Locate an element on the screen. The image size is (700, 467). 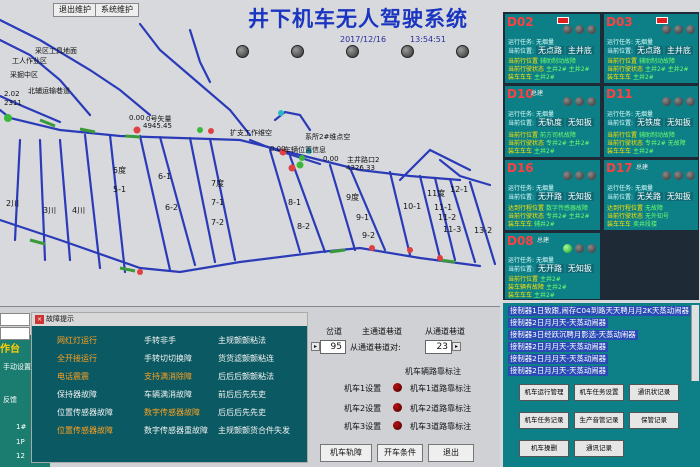
vehicle-delete-button: 机车操删 is located at coordinates (544, 448).